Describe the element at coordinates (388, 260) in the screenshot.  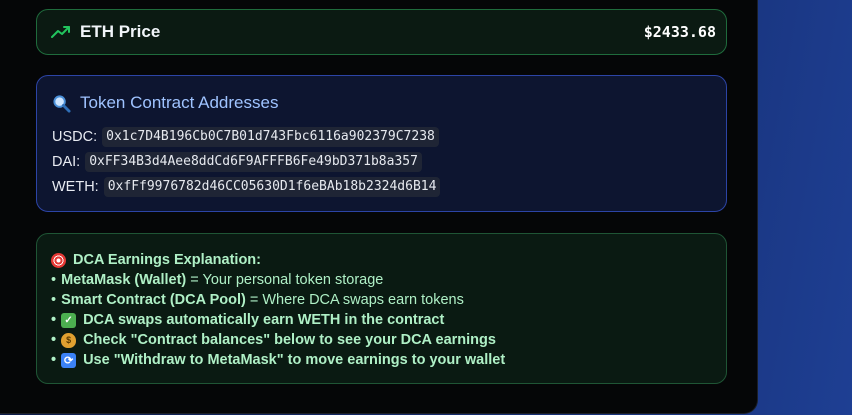
I see `dca-explanation-title-row: DCA Earnings Explanation:` at that location.